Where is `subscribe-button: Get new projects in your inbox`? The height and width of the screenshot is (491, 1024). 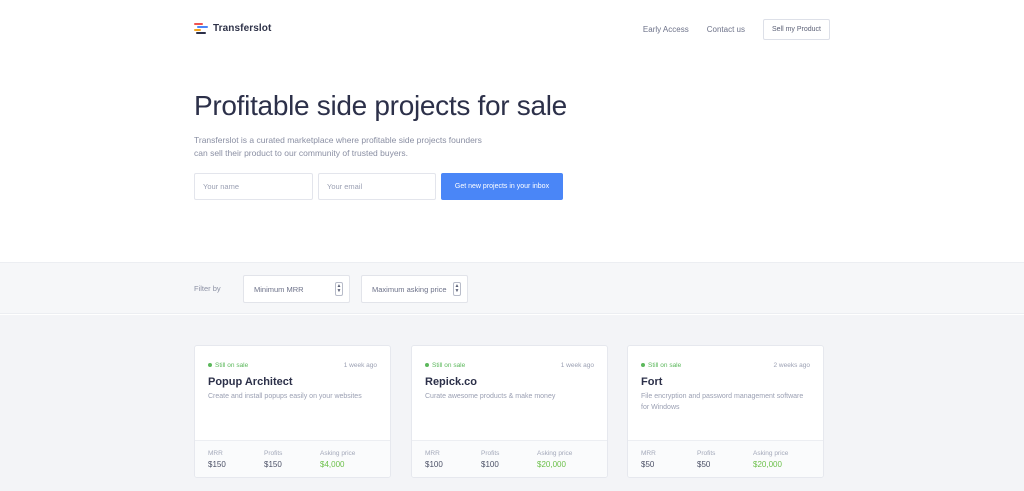 subscribe-button: Get new projects in your inbox is located at coordinates (502, 186).